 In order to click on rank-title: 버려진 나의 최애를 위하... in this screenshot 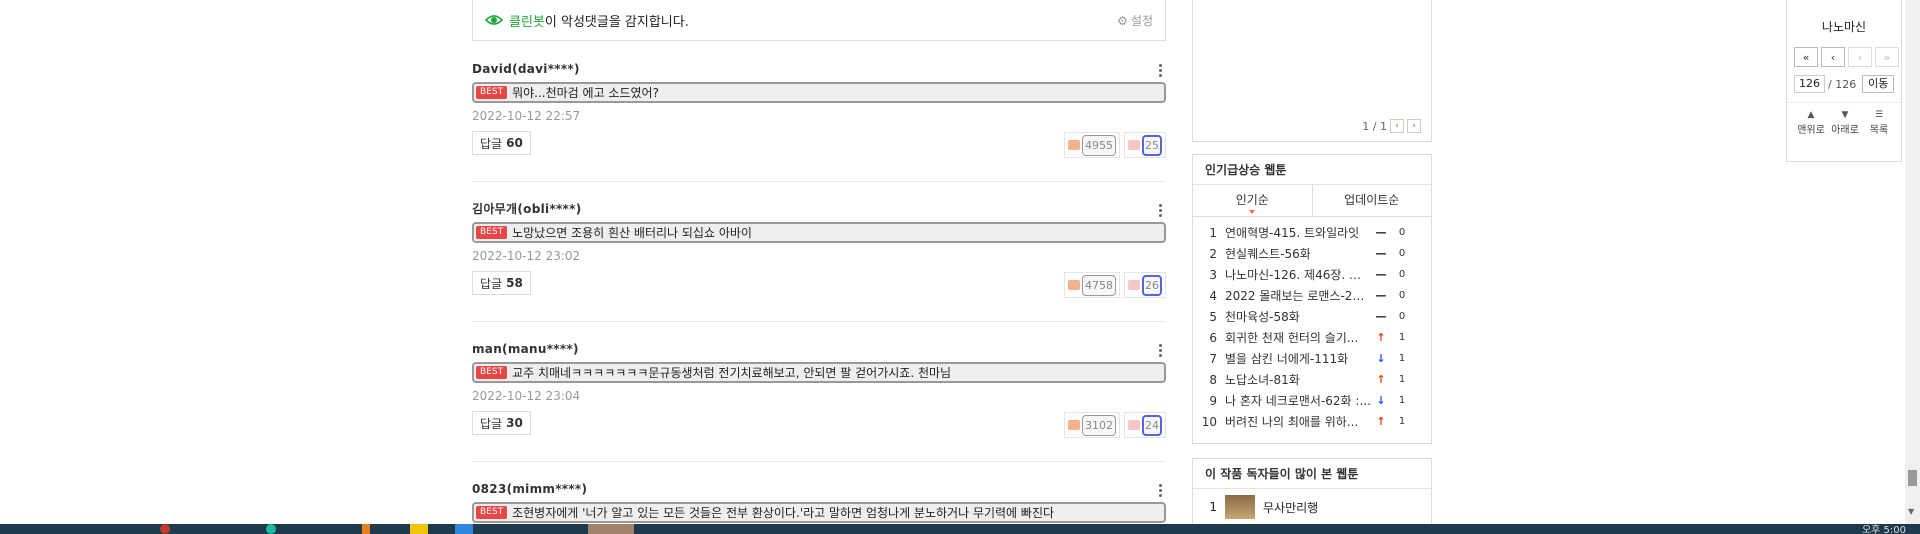, I will do `click(1292, 422)`.